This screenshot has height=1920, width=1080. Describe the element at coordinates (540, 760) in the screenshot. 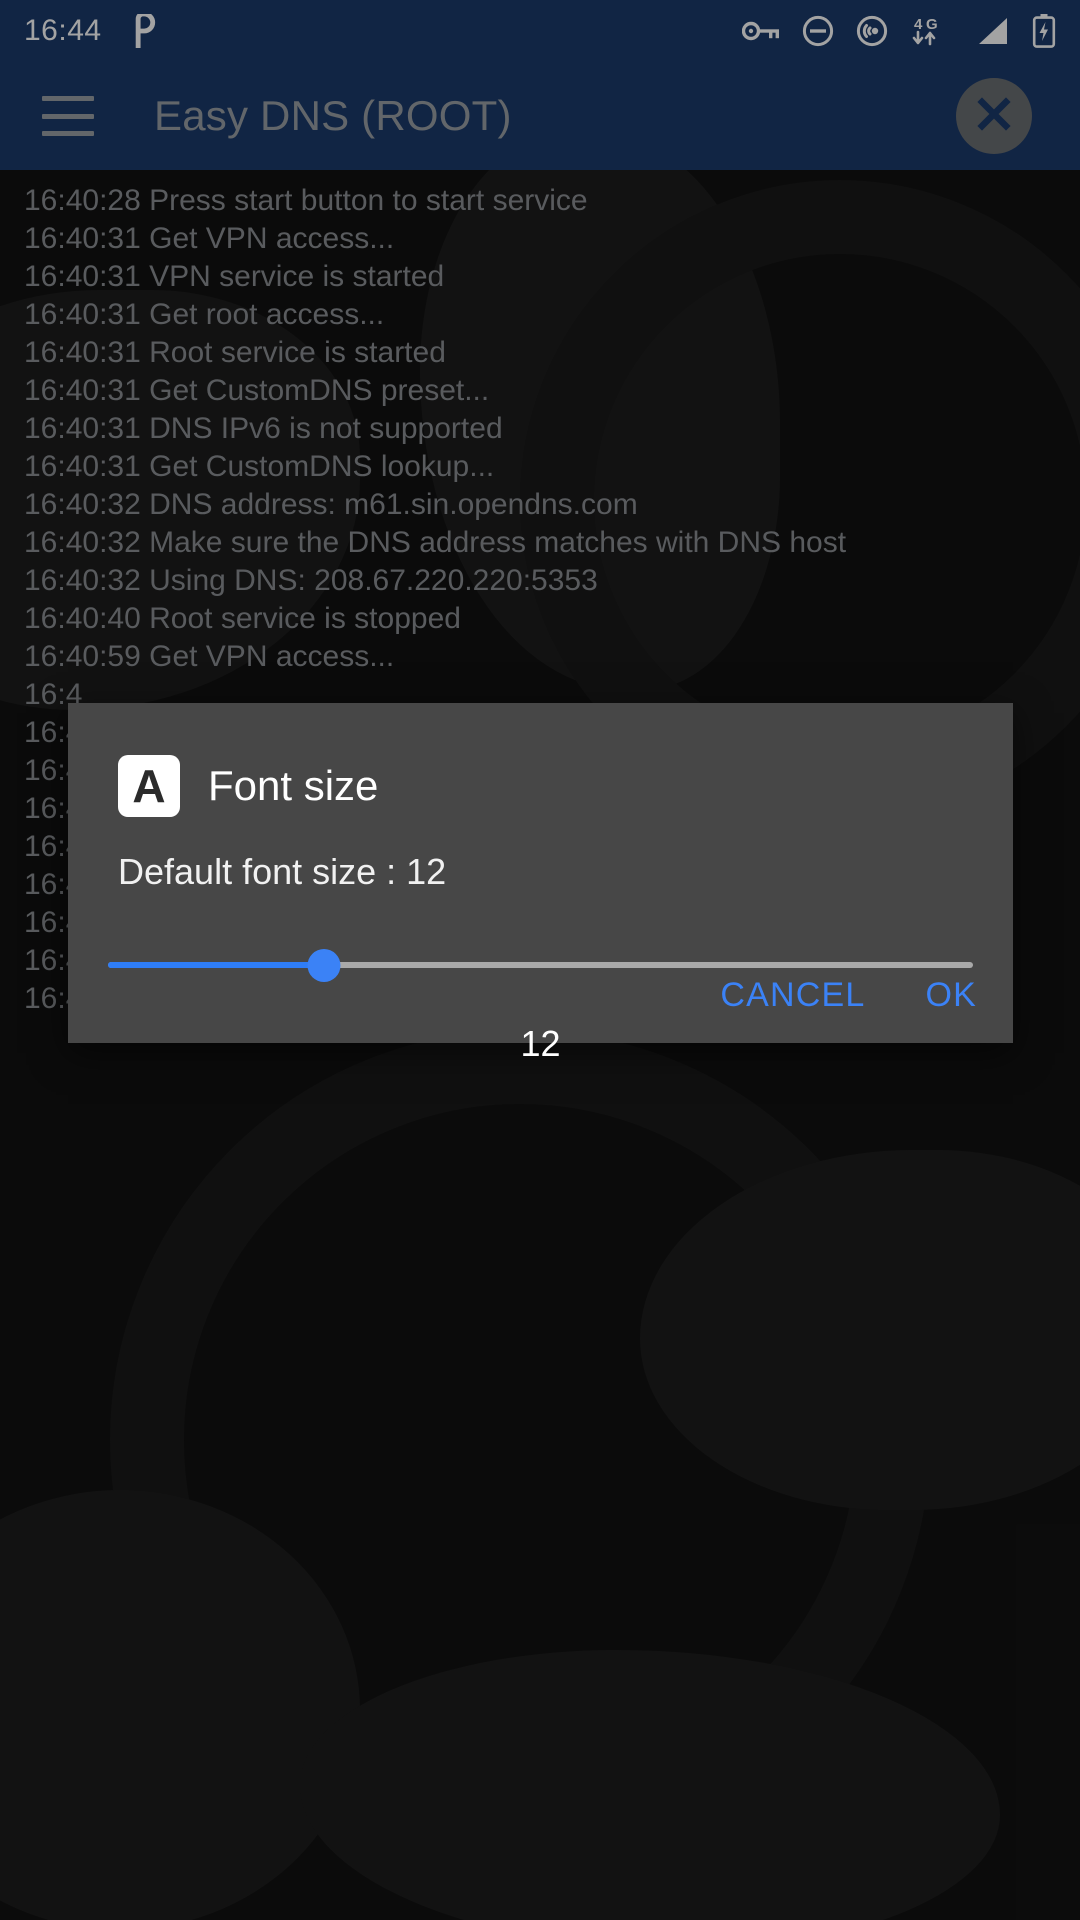

I see `dialog-title-row: A Font size` at that location.